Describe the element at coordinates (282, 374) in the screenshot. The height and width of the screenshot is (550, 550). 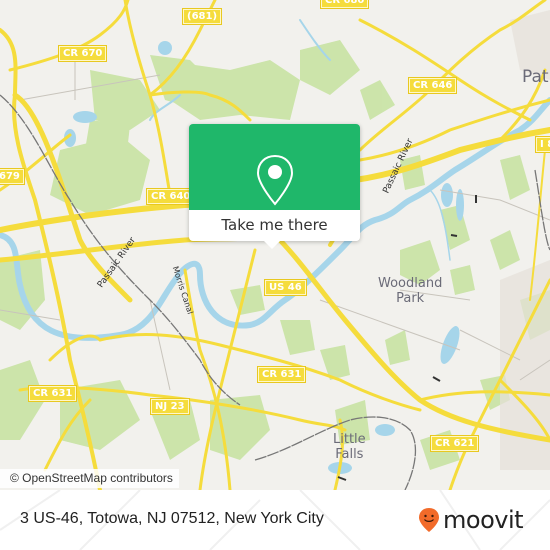
I see `road-shield-cr631-east: CR 631` at that location.